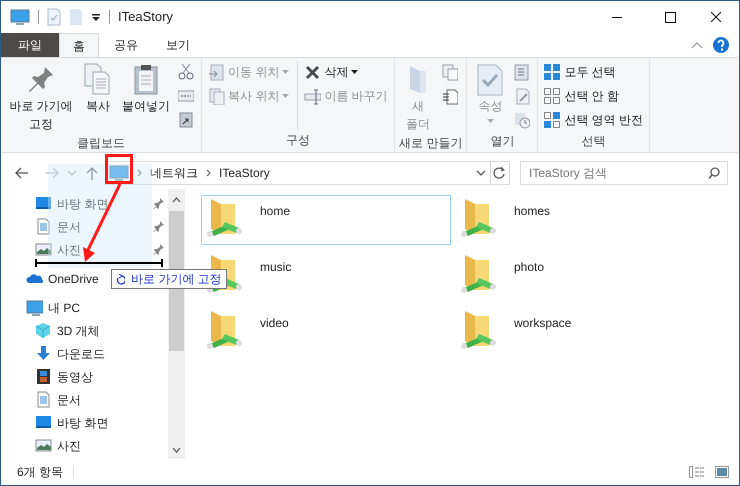  I want to click on ribbon-command: 선택 영역 반전, so click(594, 120).